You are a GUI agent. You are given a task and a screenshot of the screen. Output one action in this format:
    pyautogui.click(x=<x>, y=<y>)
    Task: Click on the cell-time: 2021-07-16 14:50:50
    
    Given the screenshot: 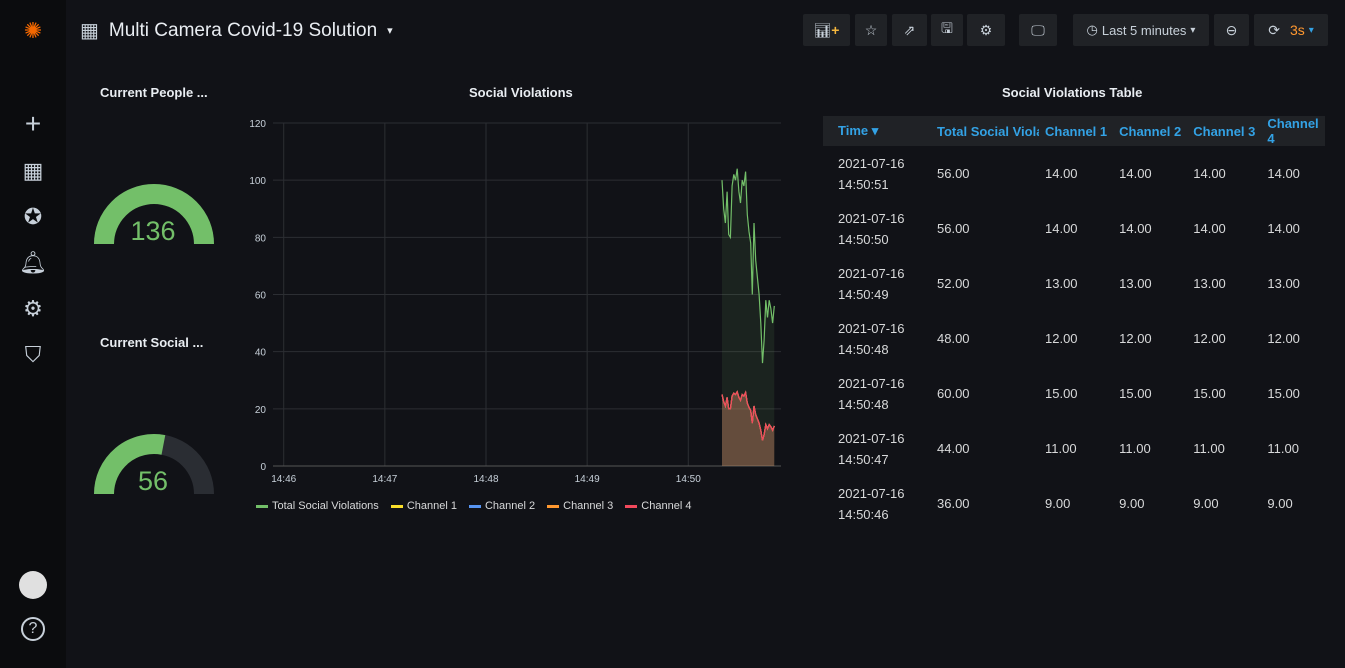 What is the action you would take?
    pyautogui.click(x=877, y=228)
    